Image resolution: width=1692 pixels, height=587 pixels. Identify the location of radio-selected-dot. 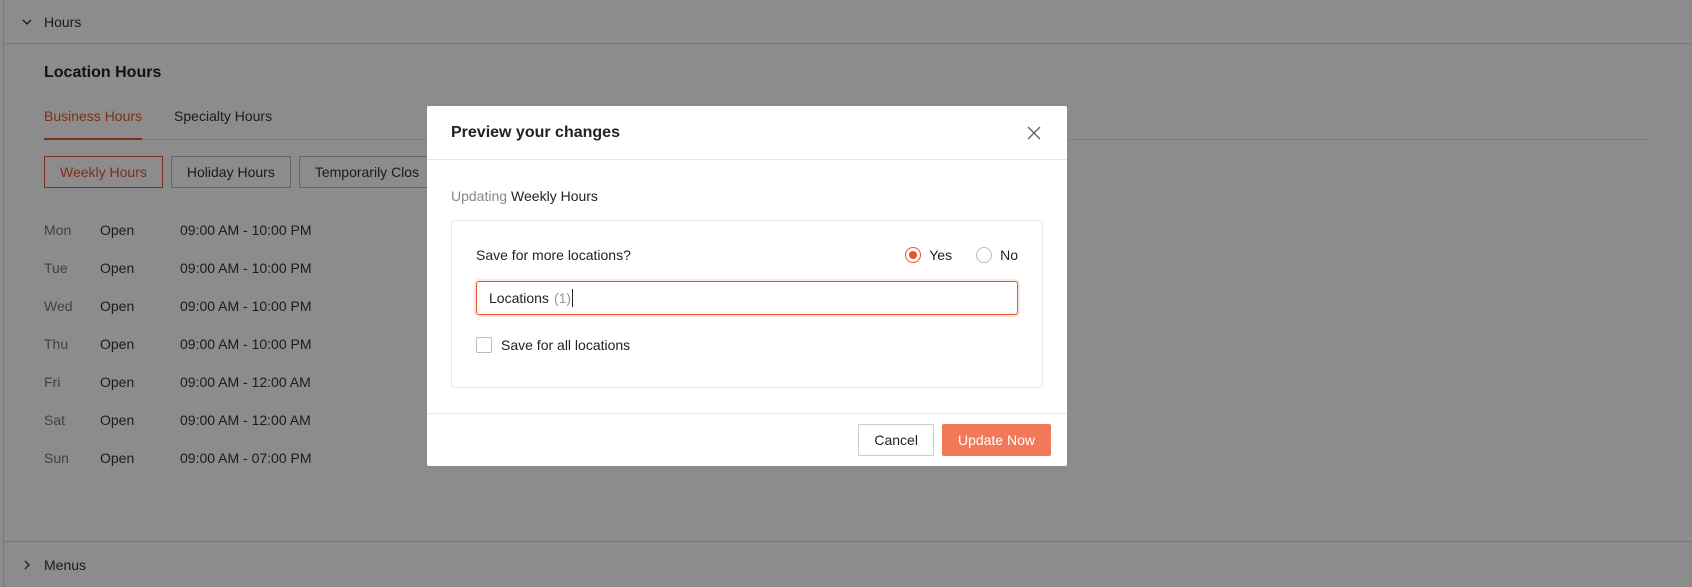
(913, 255).